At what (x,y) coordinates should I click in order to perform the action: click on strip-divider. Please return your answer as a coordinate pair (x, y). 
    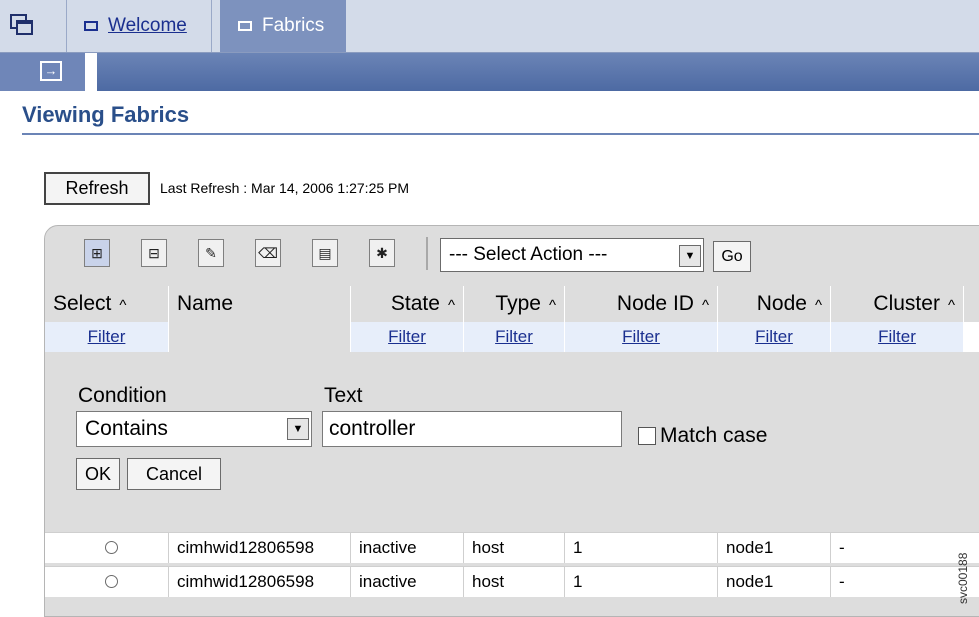
    Looking at the image, I should click on (91, 72).